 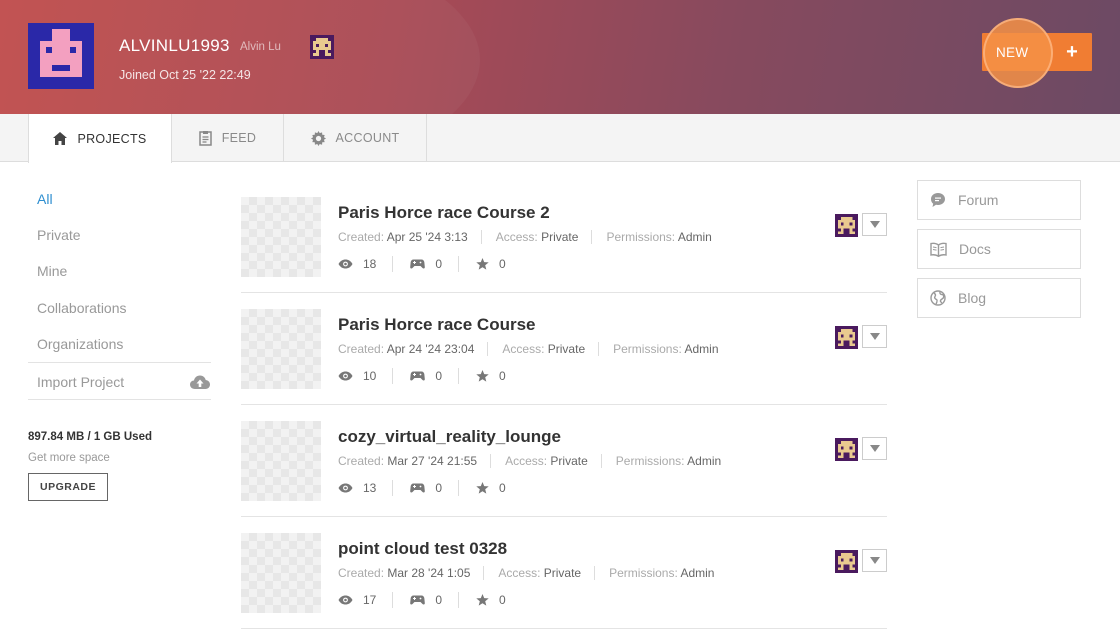 I want to click on plus-icon: +, so click(x=1072, y=52).